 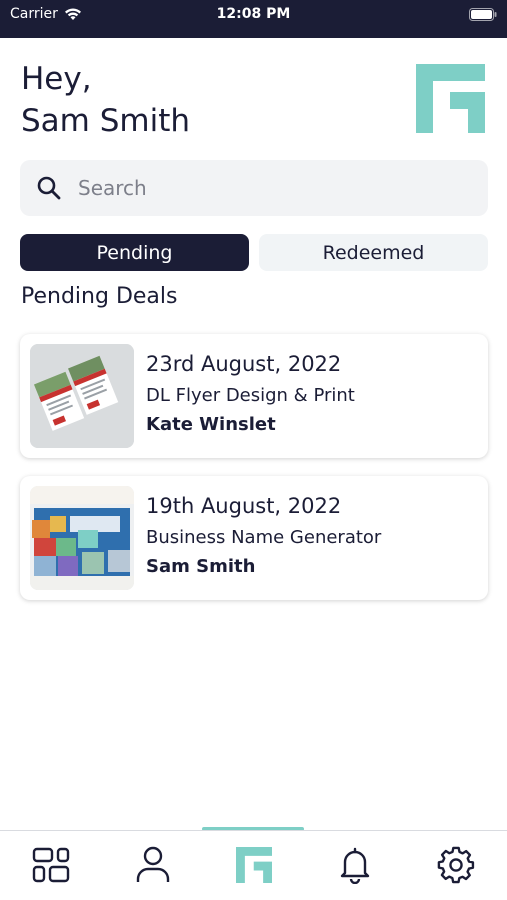 I want to click on bottom-nav, so click(x=253, y=865).